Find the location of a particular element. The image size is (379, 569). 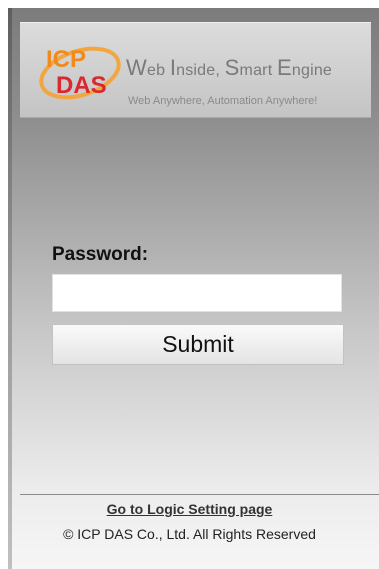

tagline-rest-2: nside, is located at coordinates (200, 70).